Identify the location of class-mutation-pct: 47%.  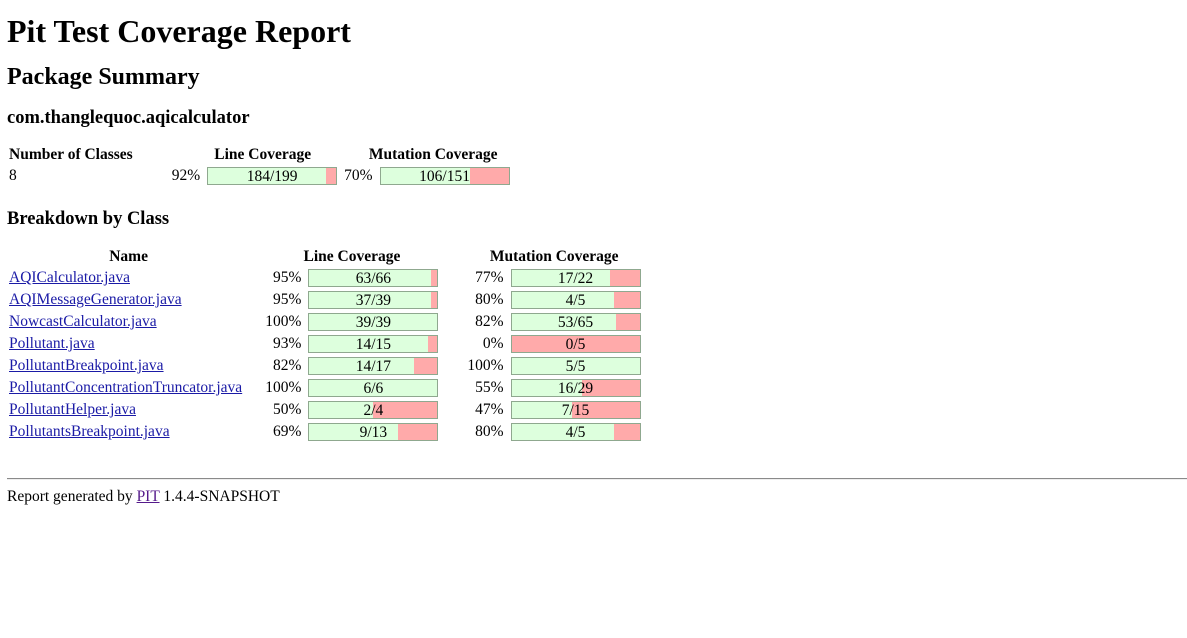
(489, 409).